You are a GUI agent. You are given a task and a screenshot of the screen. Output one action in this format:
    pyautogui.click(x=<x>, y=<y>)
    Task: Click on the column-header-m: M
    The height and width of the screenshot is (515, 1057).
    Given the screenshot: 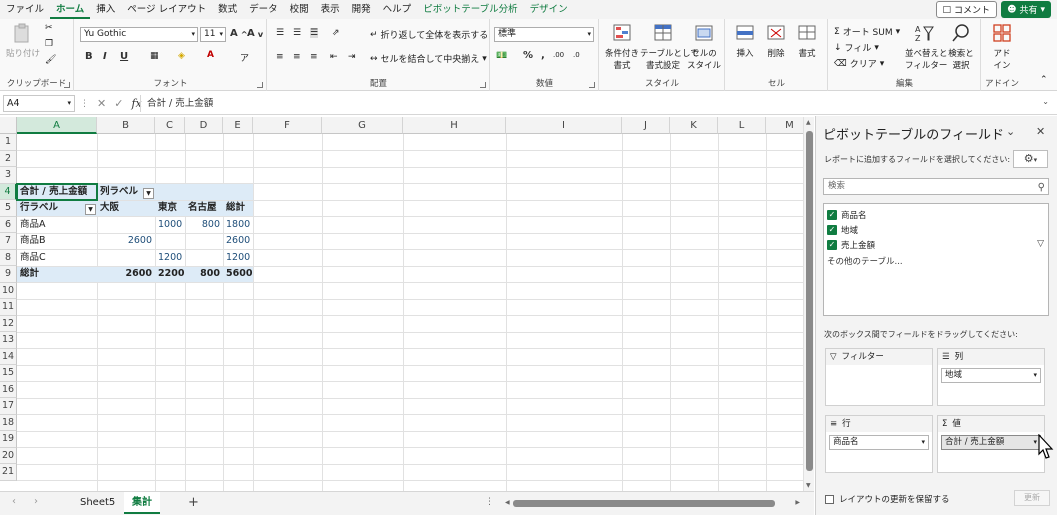 What is the action you would take?
    pyautogui.click(x=784, y=125)
    